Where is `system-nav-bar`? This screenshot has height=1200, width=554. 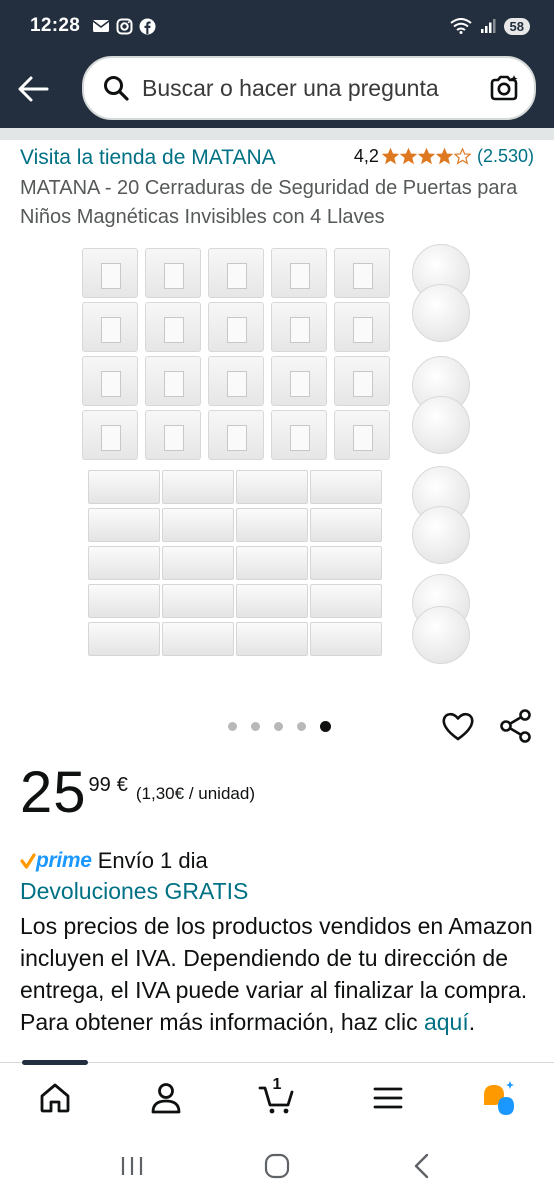 system-nav-bar is located at coordinates (277, 1166).